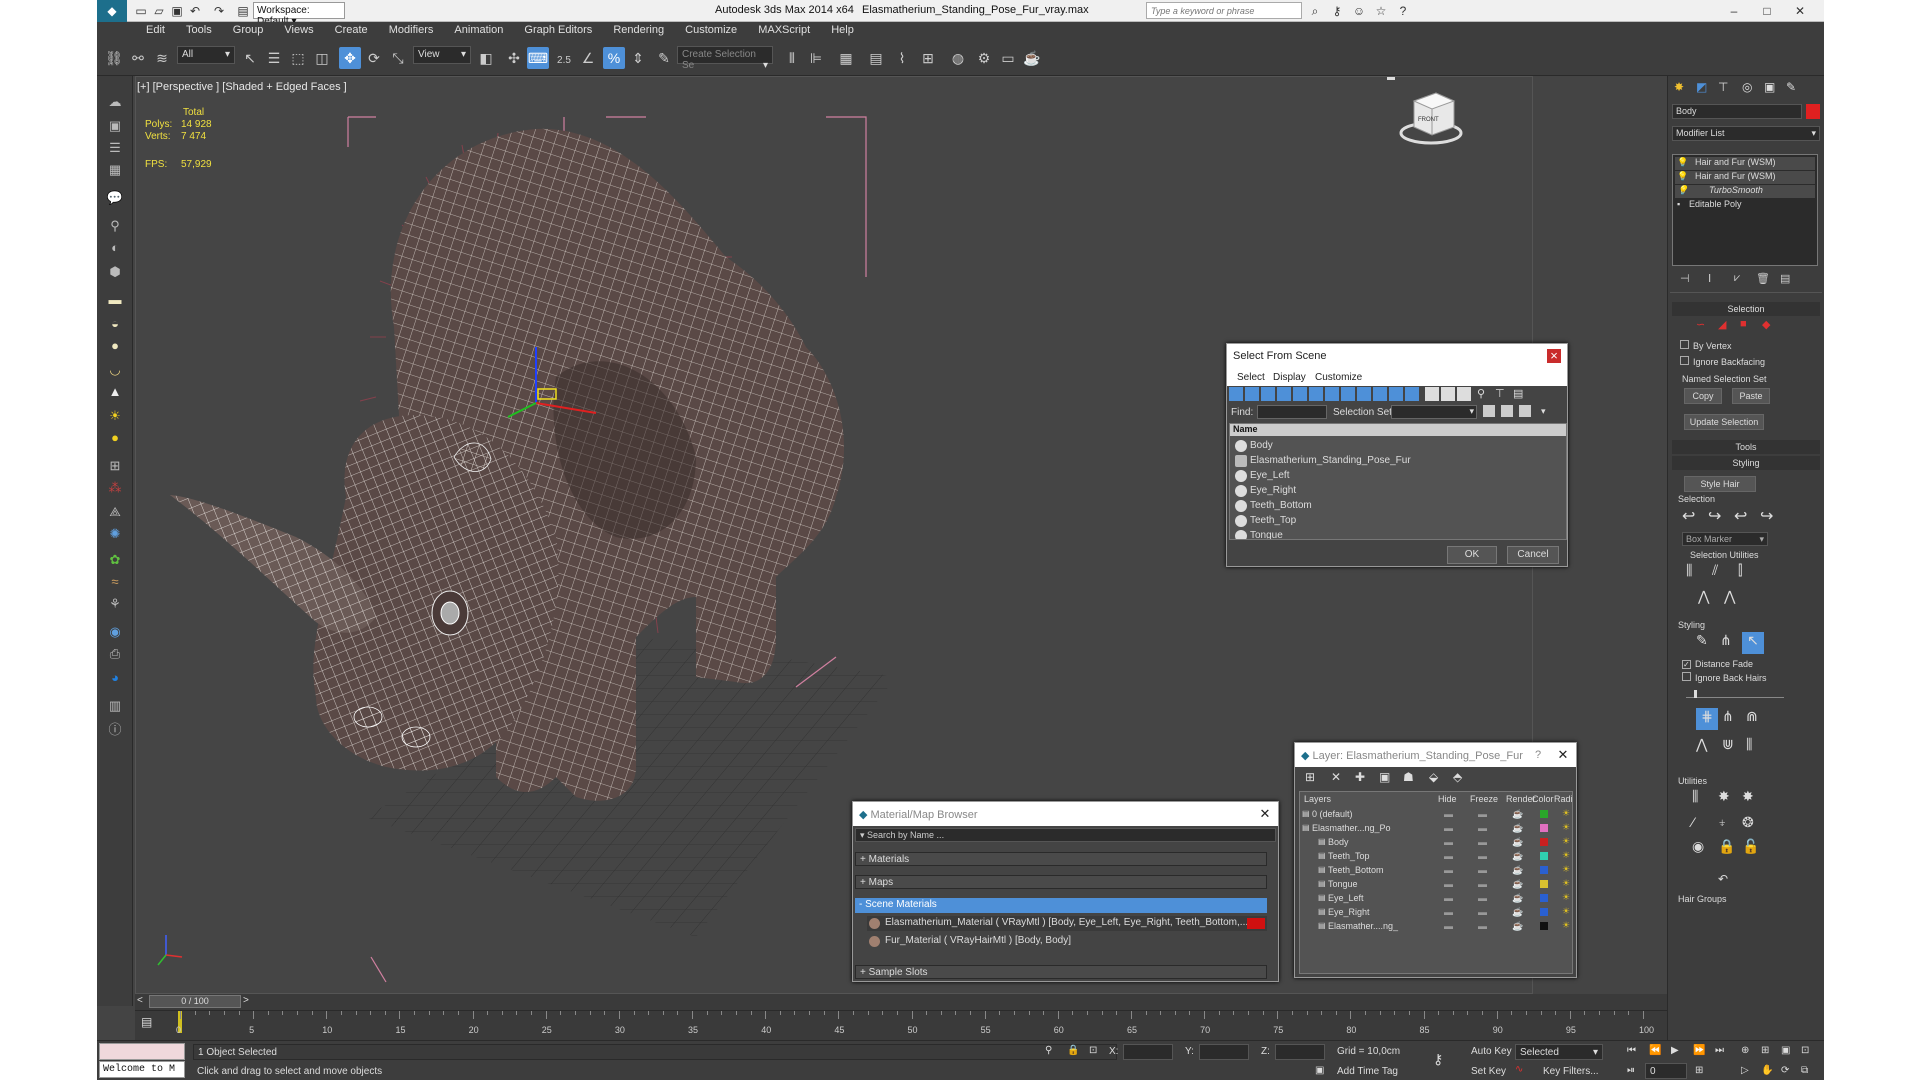 This screenshot has height=1080, width=1920. What do you see at coordinates (1543, 799) in the screenshot?
I see `color-column: Color` at bounding box center [1543, 799].